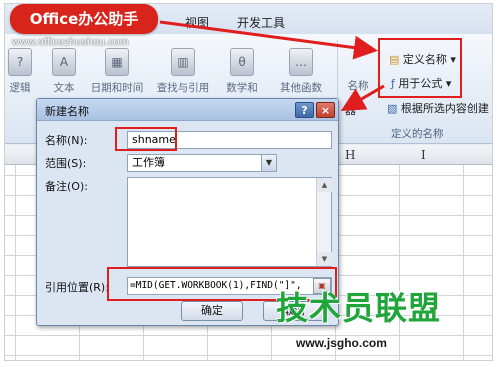  What do you see at coordinates (183, 62) in the screenshot?
I see `book-icon: ▥` at bounding box center [183, 62].